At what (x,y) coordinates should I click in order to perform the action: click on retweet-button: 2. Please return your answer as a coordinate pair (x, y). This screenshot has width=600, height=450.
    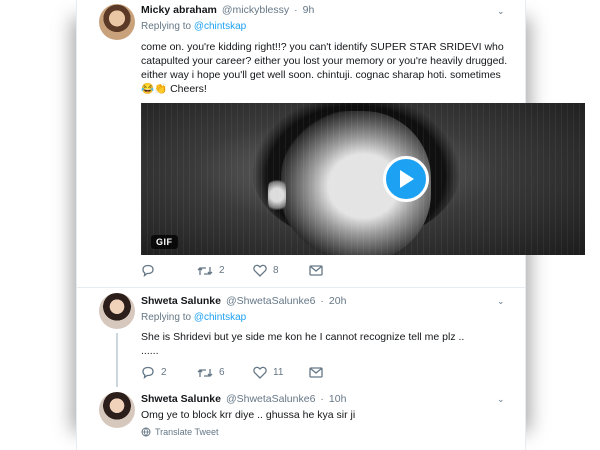
    Looking at the image, I should click on (225, 270).